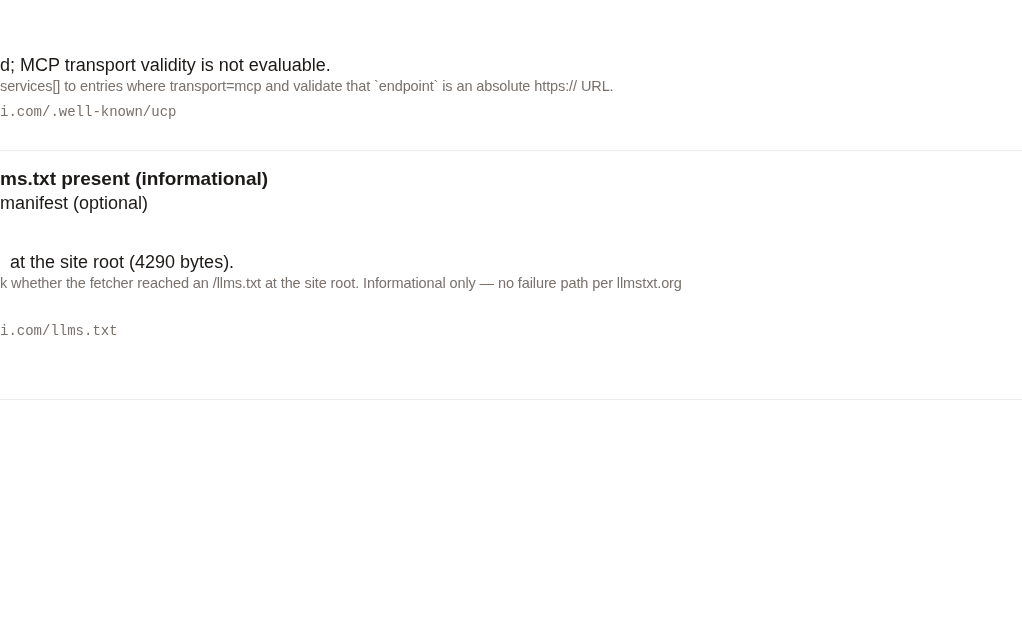 Image resolution: width=1022 pixels, height=622 pixels. Describe the element at coordinates (135, 179) in the screenshot. I see `check-title: ms.txt present (informational)` at that location.